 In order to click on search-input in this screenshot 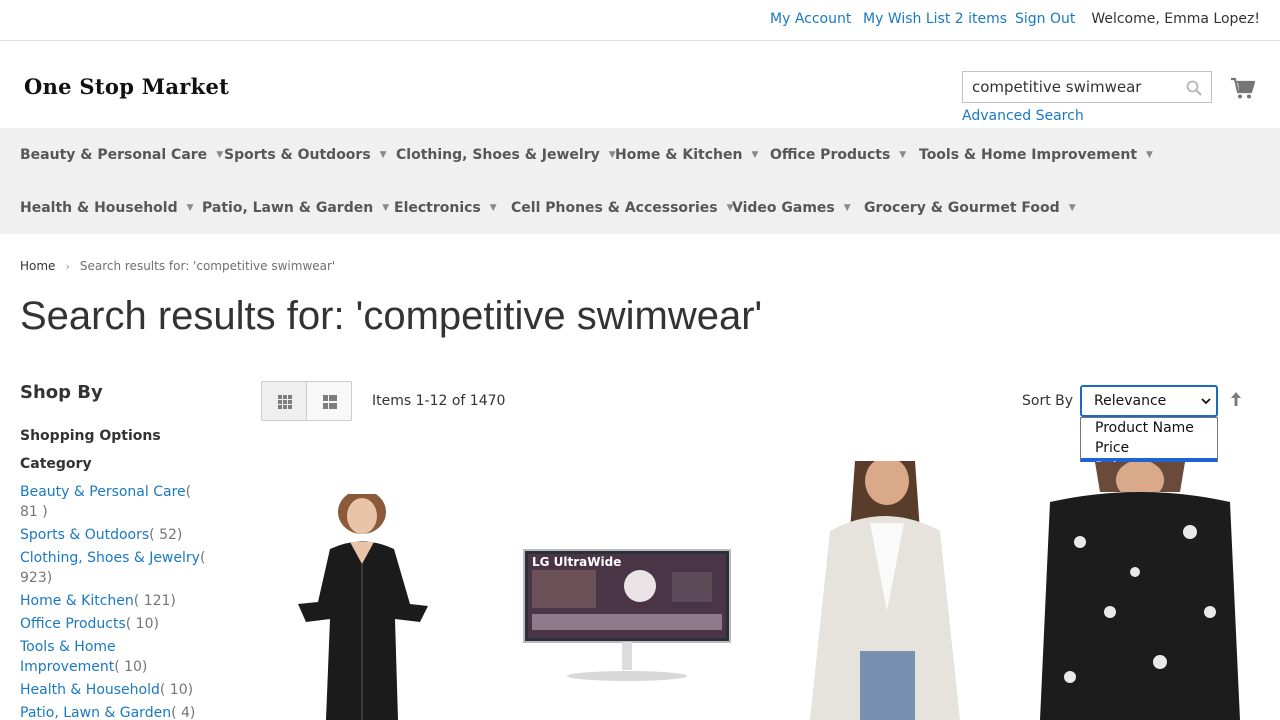, I will do `click(1070, 87)`.